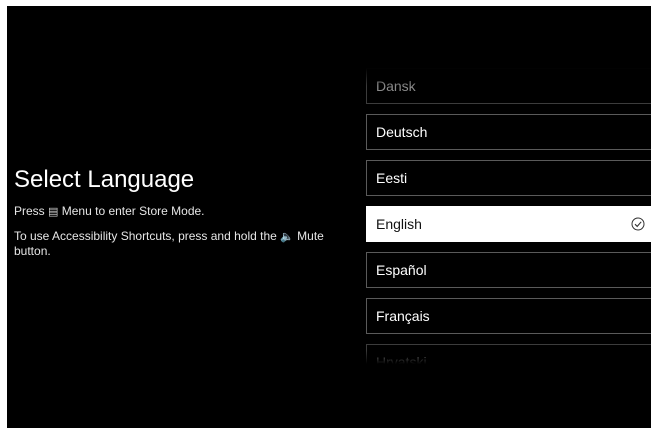  Describe the element at coordinates (131, 211) in the screenshot. I see `store-mode-suffix: Menu to enter Store Mode.` at that location.